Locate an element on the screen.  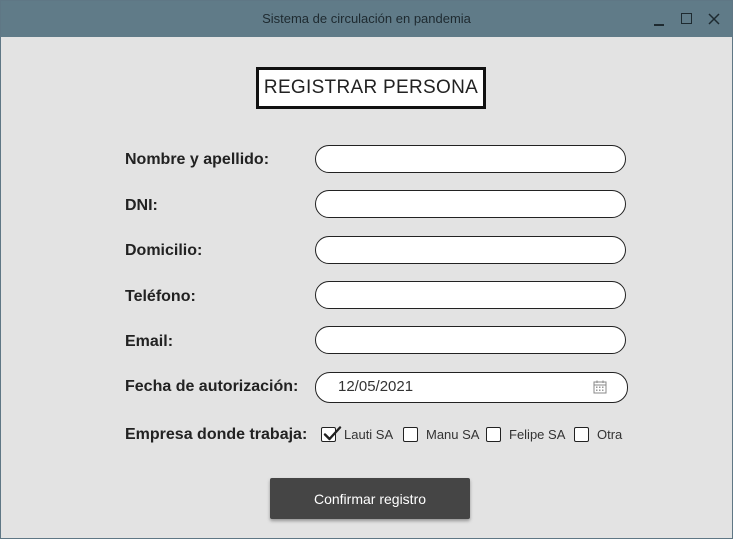
maximize-icon is located at coordinates (686, 18).